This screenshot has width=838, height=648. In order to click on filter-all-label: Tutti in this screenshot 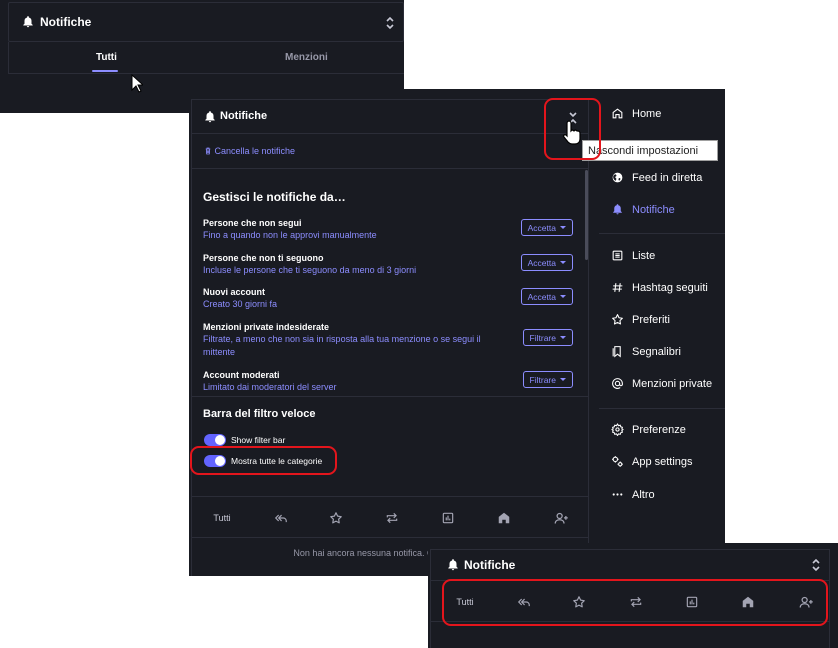, I will do `click(222, 518)`.